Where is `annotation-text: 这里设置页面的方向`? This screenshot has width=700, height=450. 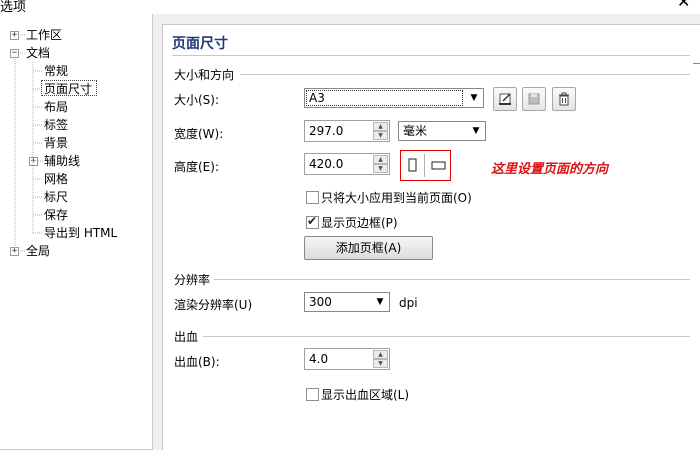 annotation-text: 这里设置页面的方向 is located at coordinates (550, 169).